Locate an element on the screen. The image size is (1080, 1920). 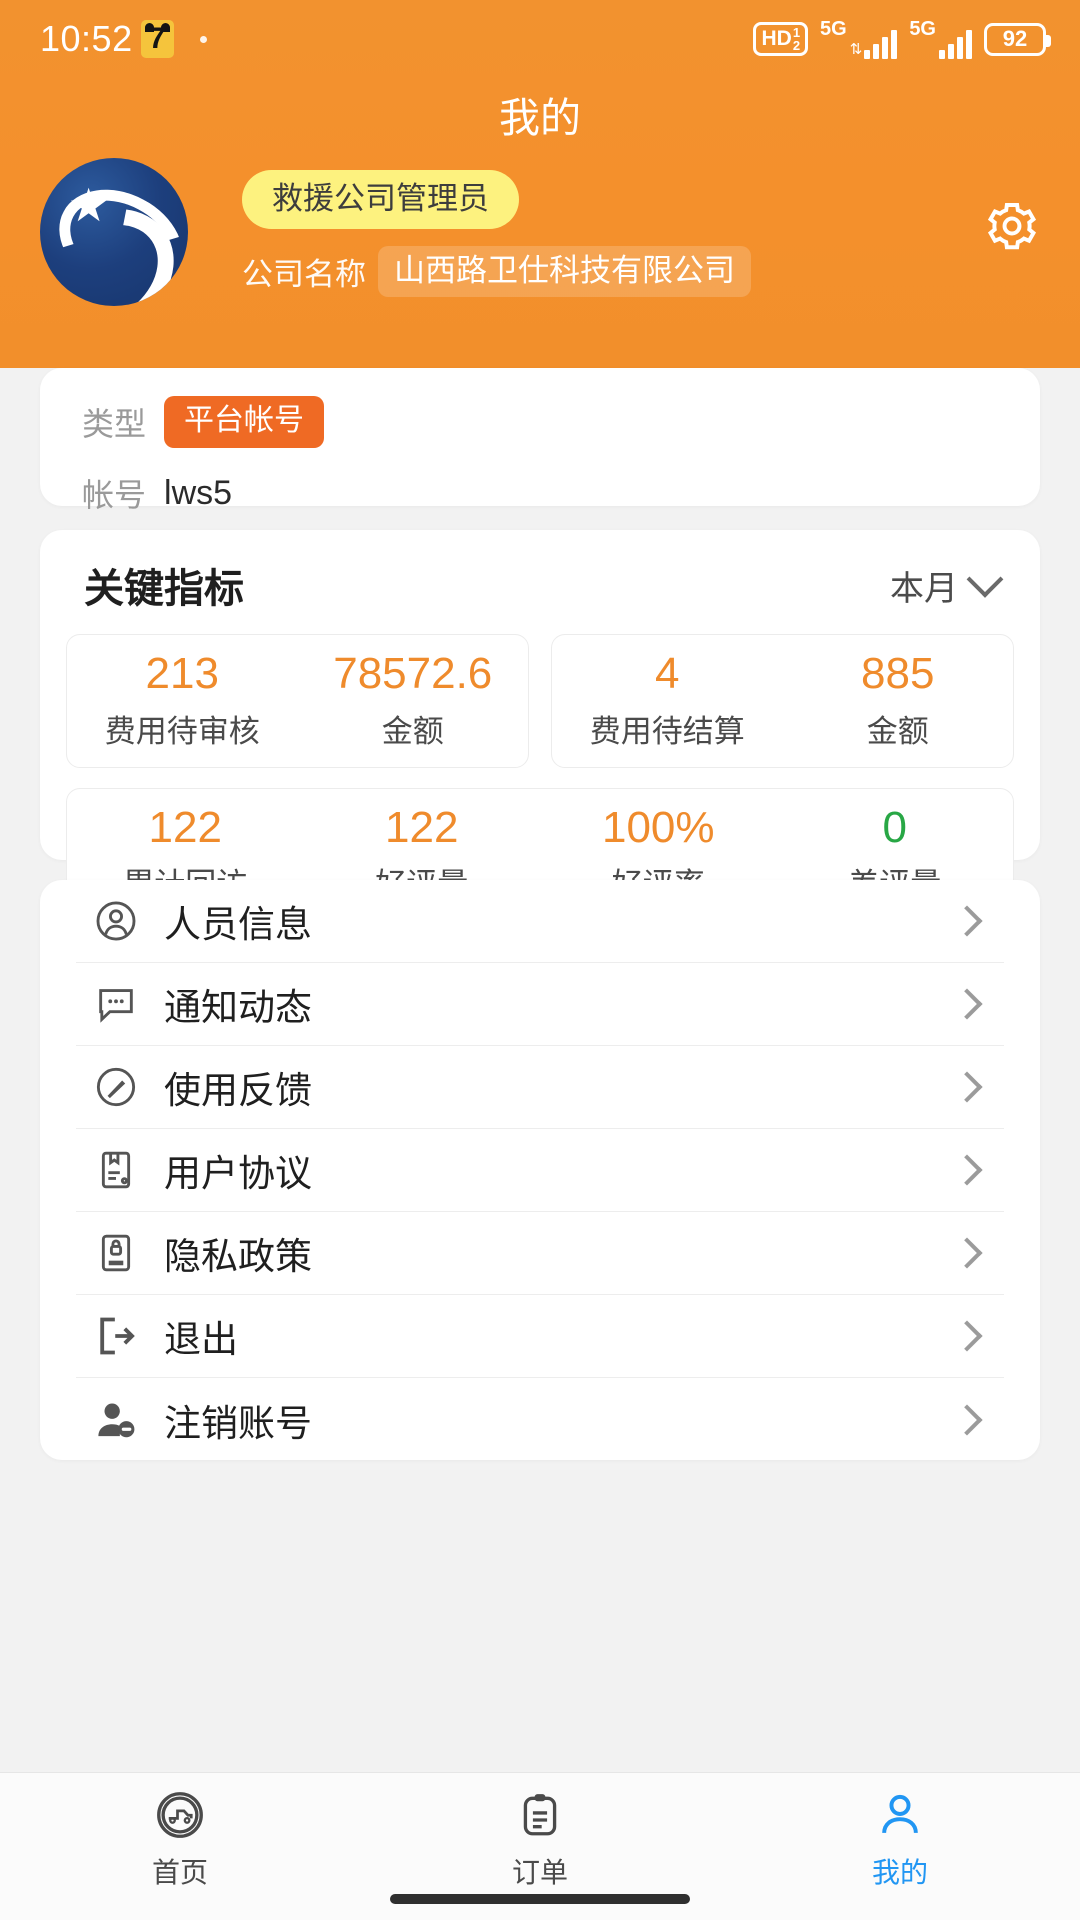
user-minus-icon is located at coordinates (116, 1420).